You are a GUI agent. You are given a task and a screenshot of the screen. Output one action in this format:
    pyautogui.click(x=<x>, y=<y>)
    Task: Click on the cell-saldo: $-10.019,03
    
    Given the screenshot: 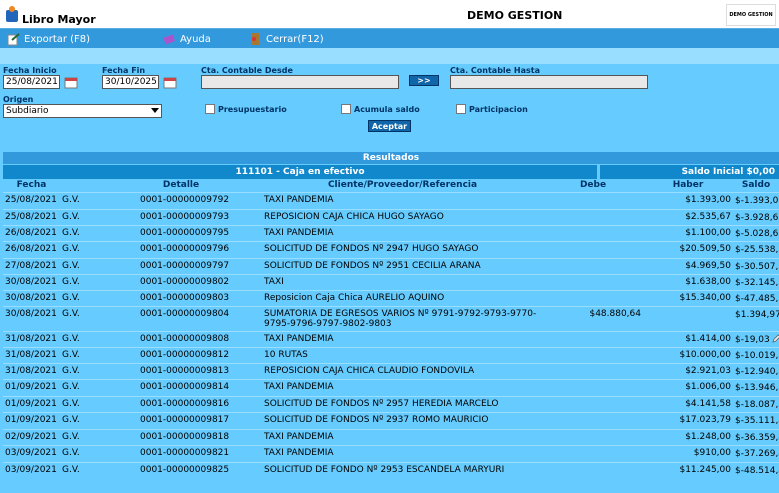 What is the action you would take?
    pyautogui.click(x=756, y=354)
    